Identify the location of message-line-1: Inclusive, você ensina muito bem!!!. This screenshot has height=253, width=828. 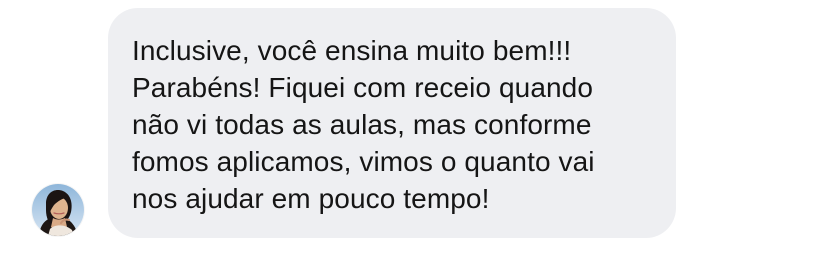
(352, 50).